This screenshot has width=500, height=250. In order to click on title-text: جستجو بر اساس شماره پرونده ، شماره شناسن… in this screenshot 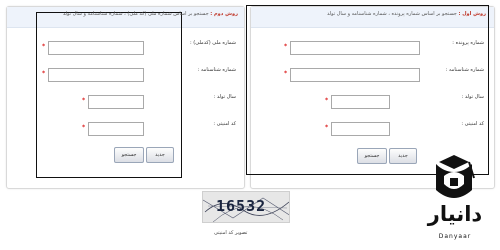, I will do `click(391, 14)`.